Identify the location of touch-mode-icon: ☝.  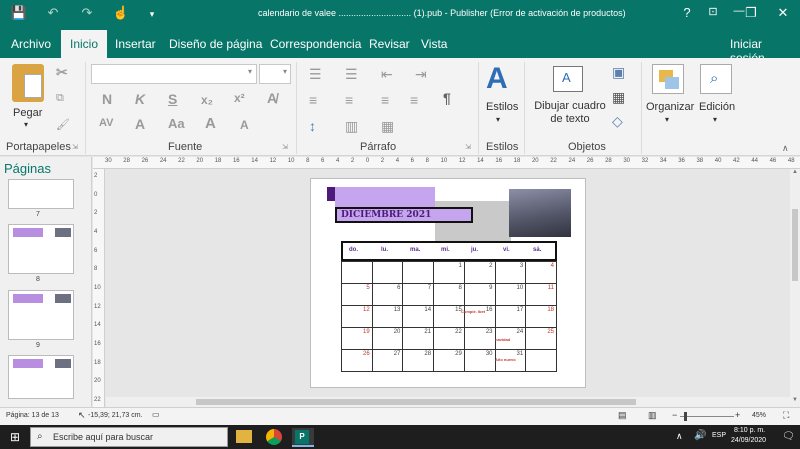
(121, 13).